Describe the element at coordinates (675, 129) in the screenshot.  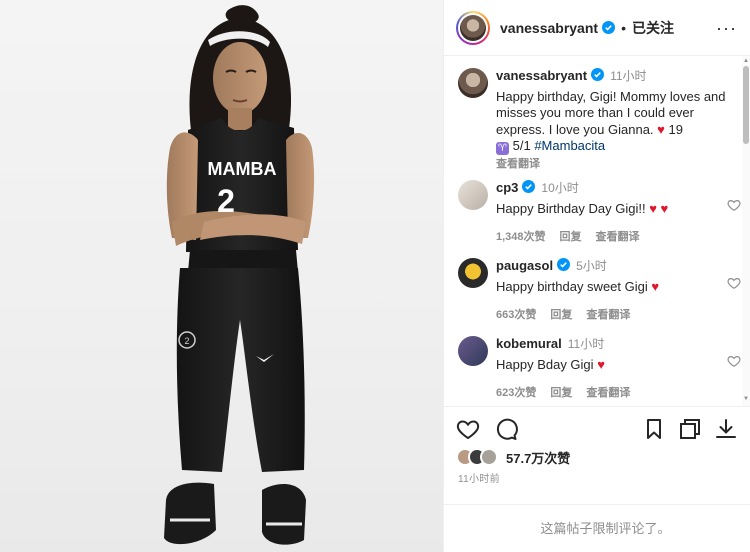
I see `caption-tail: 19` at that location.